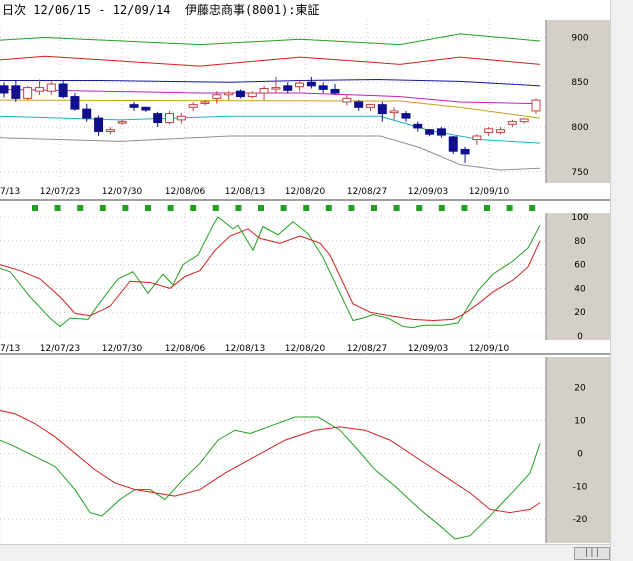 The width and height of the screenshot is (633, 561). Describe the element at coordinates (245, 192) in the screenshot. I see `price-x-tick-label: 12/08/13` at that location.